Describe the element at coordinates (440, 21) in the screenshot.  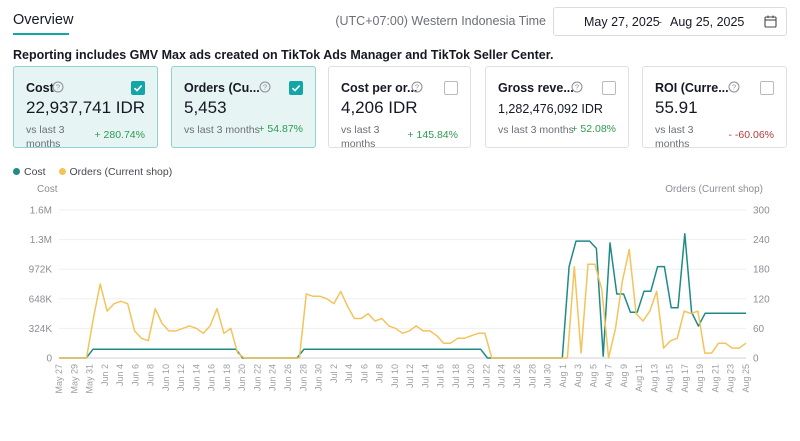
I see `timezone-label: (UTC+07:00) Western Indonesia Time` at that location.